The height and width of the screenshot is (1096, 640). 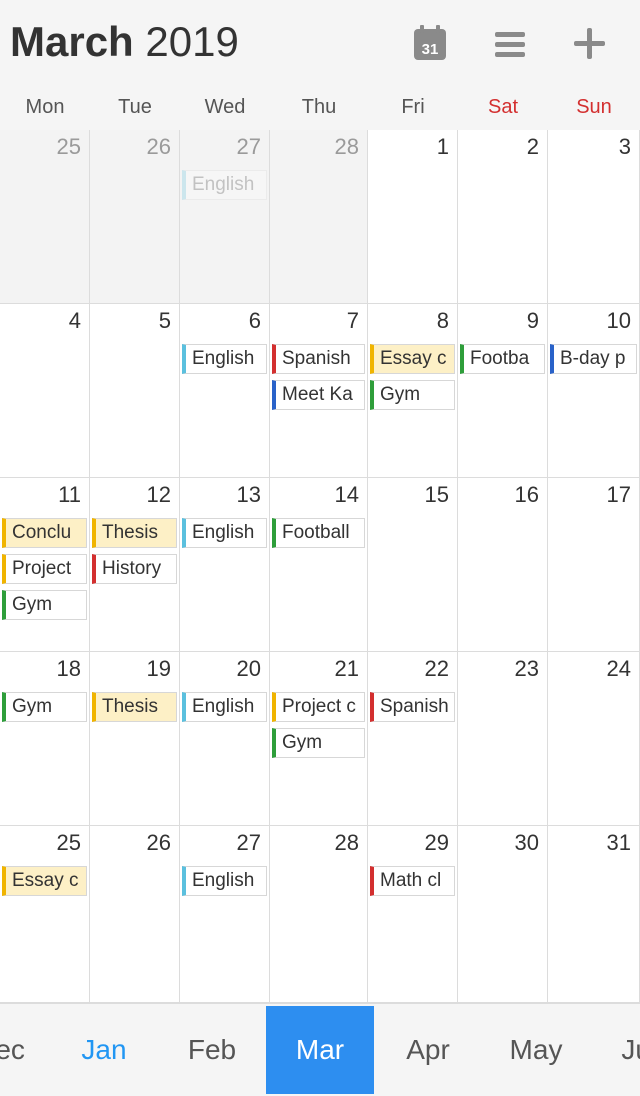 What do you see at coordinates (503, 217) in the screenshot?
I see `day-cell: 2` at bounding box center [503, 217].